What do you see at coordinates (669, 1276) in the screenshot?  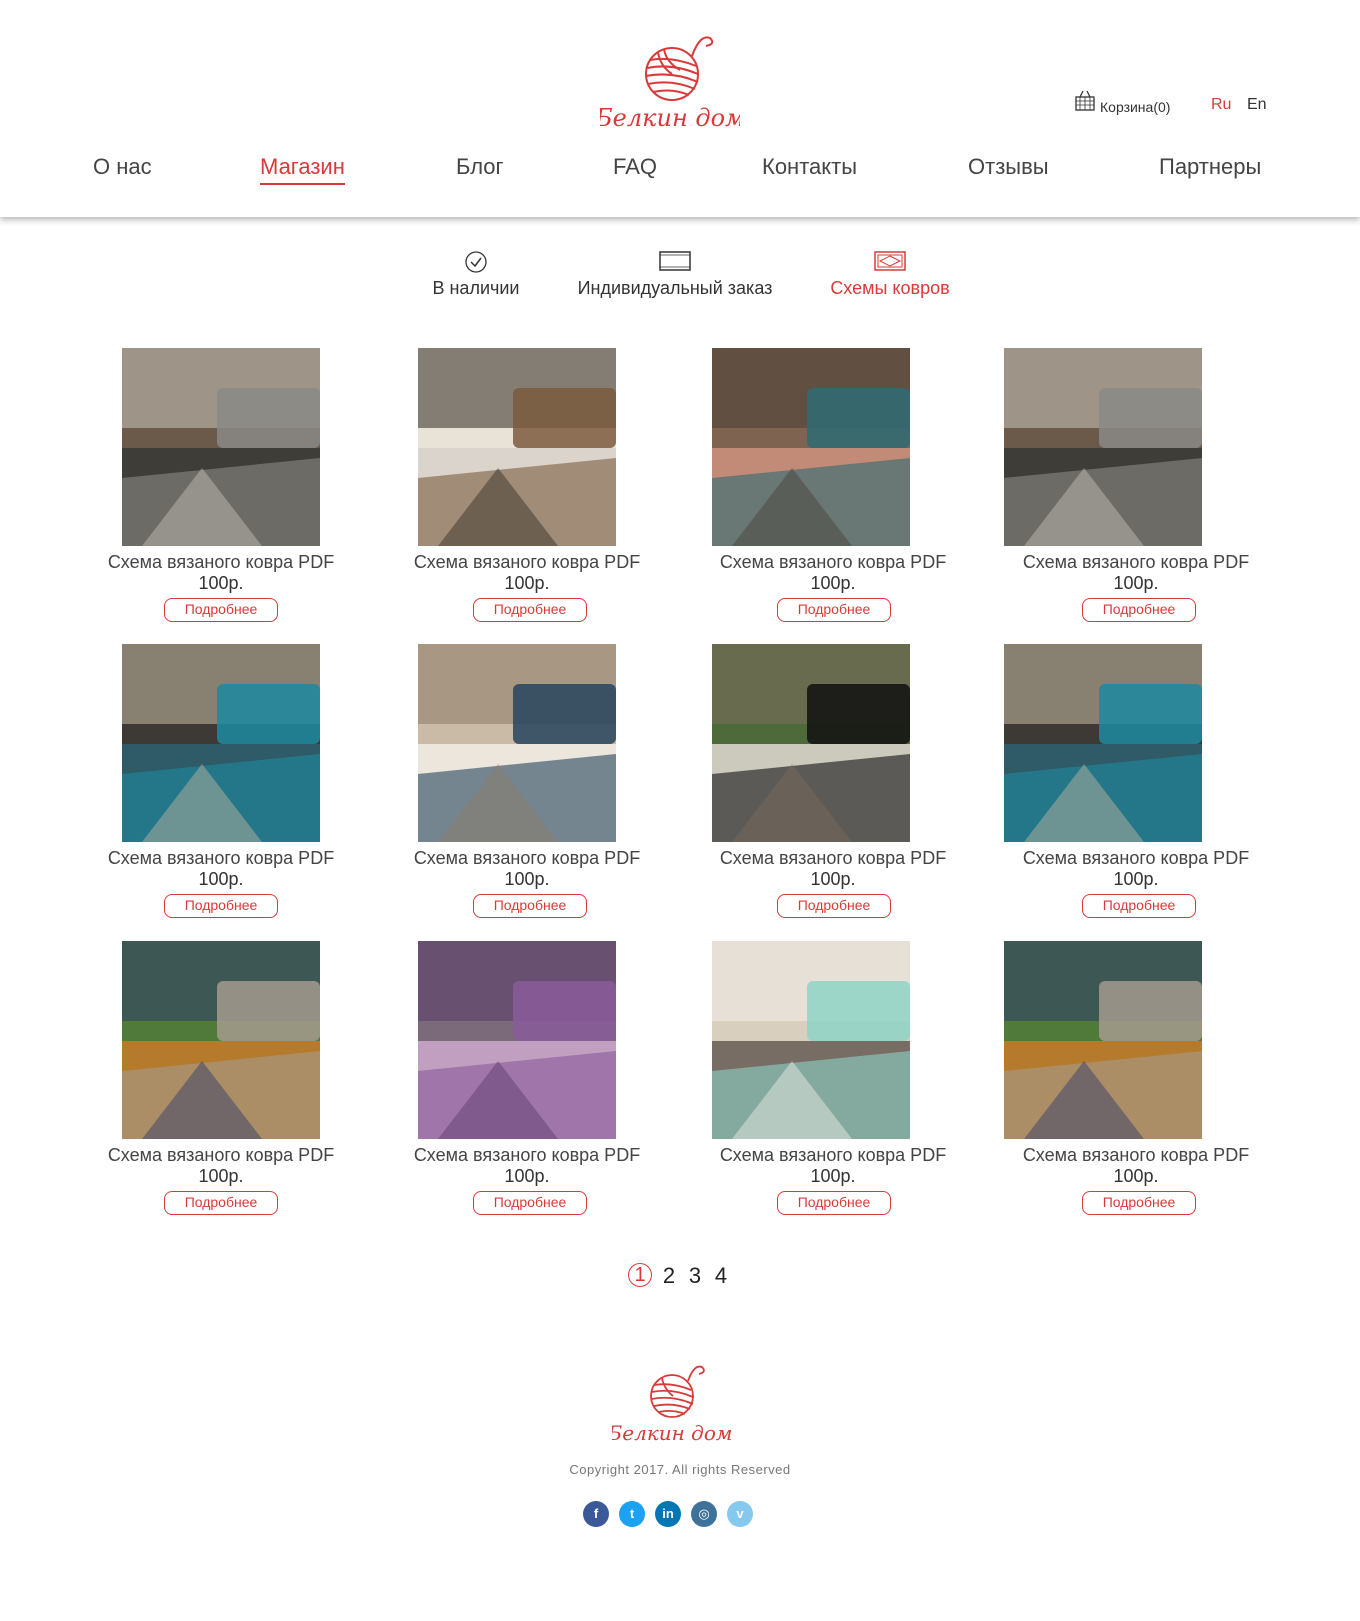 I see `page-2-link: 2` at bounding box center [669, 1276].